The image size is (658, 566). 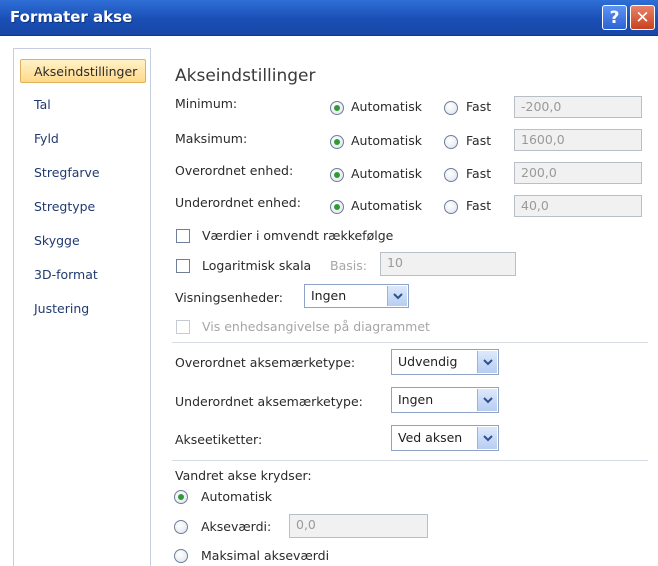 I want to click on major-tick-dropdown: Udvendig, so click(x=445, y=362).